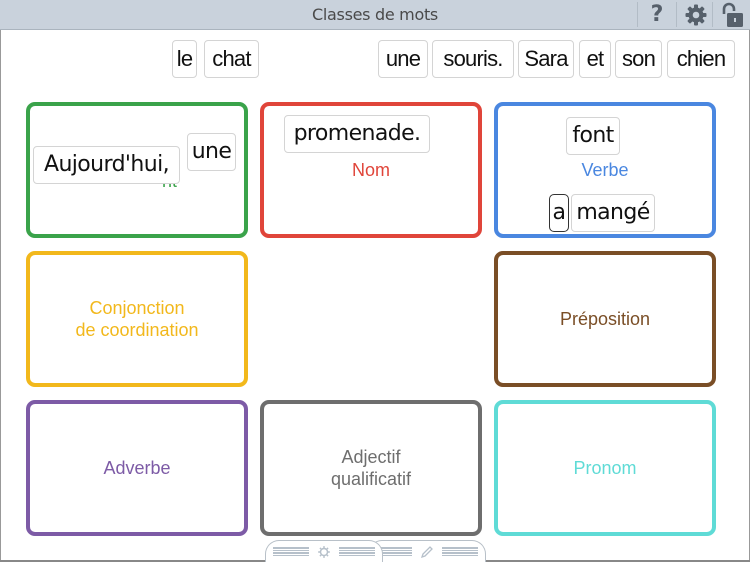 Image resolution: width=750 pixels, height=562 pixels. What do you see at coordinates (546, 59) in the screenshot?
I see `word-tile: Sara` at bounding box center [546, 59].